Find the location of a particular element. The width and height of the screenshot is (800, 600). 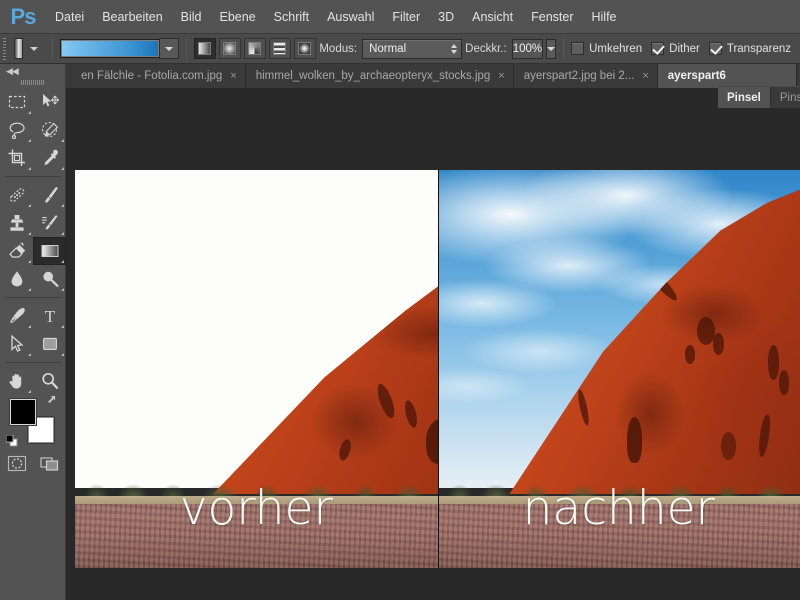

gradient-icon is located at coordinates (49, 251).